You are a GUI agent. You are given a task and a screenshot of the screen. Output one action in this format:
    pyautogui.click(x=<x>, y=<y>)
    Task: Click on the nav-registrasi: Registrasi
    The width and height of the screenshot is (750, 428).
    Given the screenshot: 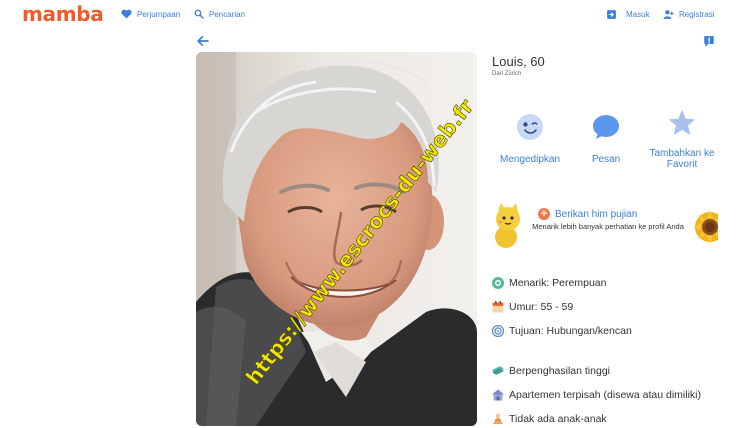 What is the action you would take?
    pyautogui.click(x=689, y=14)
    